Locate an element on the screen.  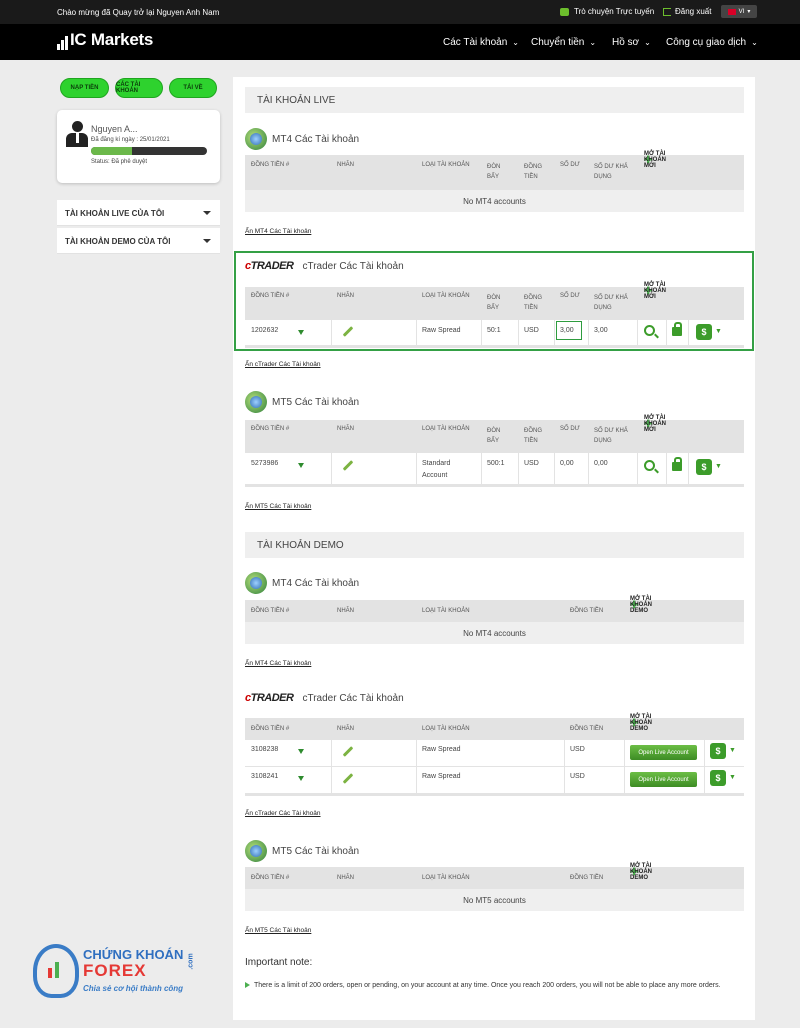
hide-demo-mt4-link: Ẩn MT4 Các Tài khoản is located at coordinates (278, 663).